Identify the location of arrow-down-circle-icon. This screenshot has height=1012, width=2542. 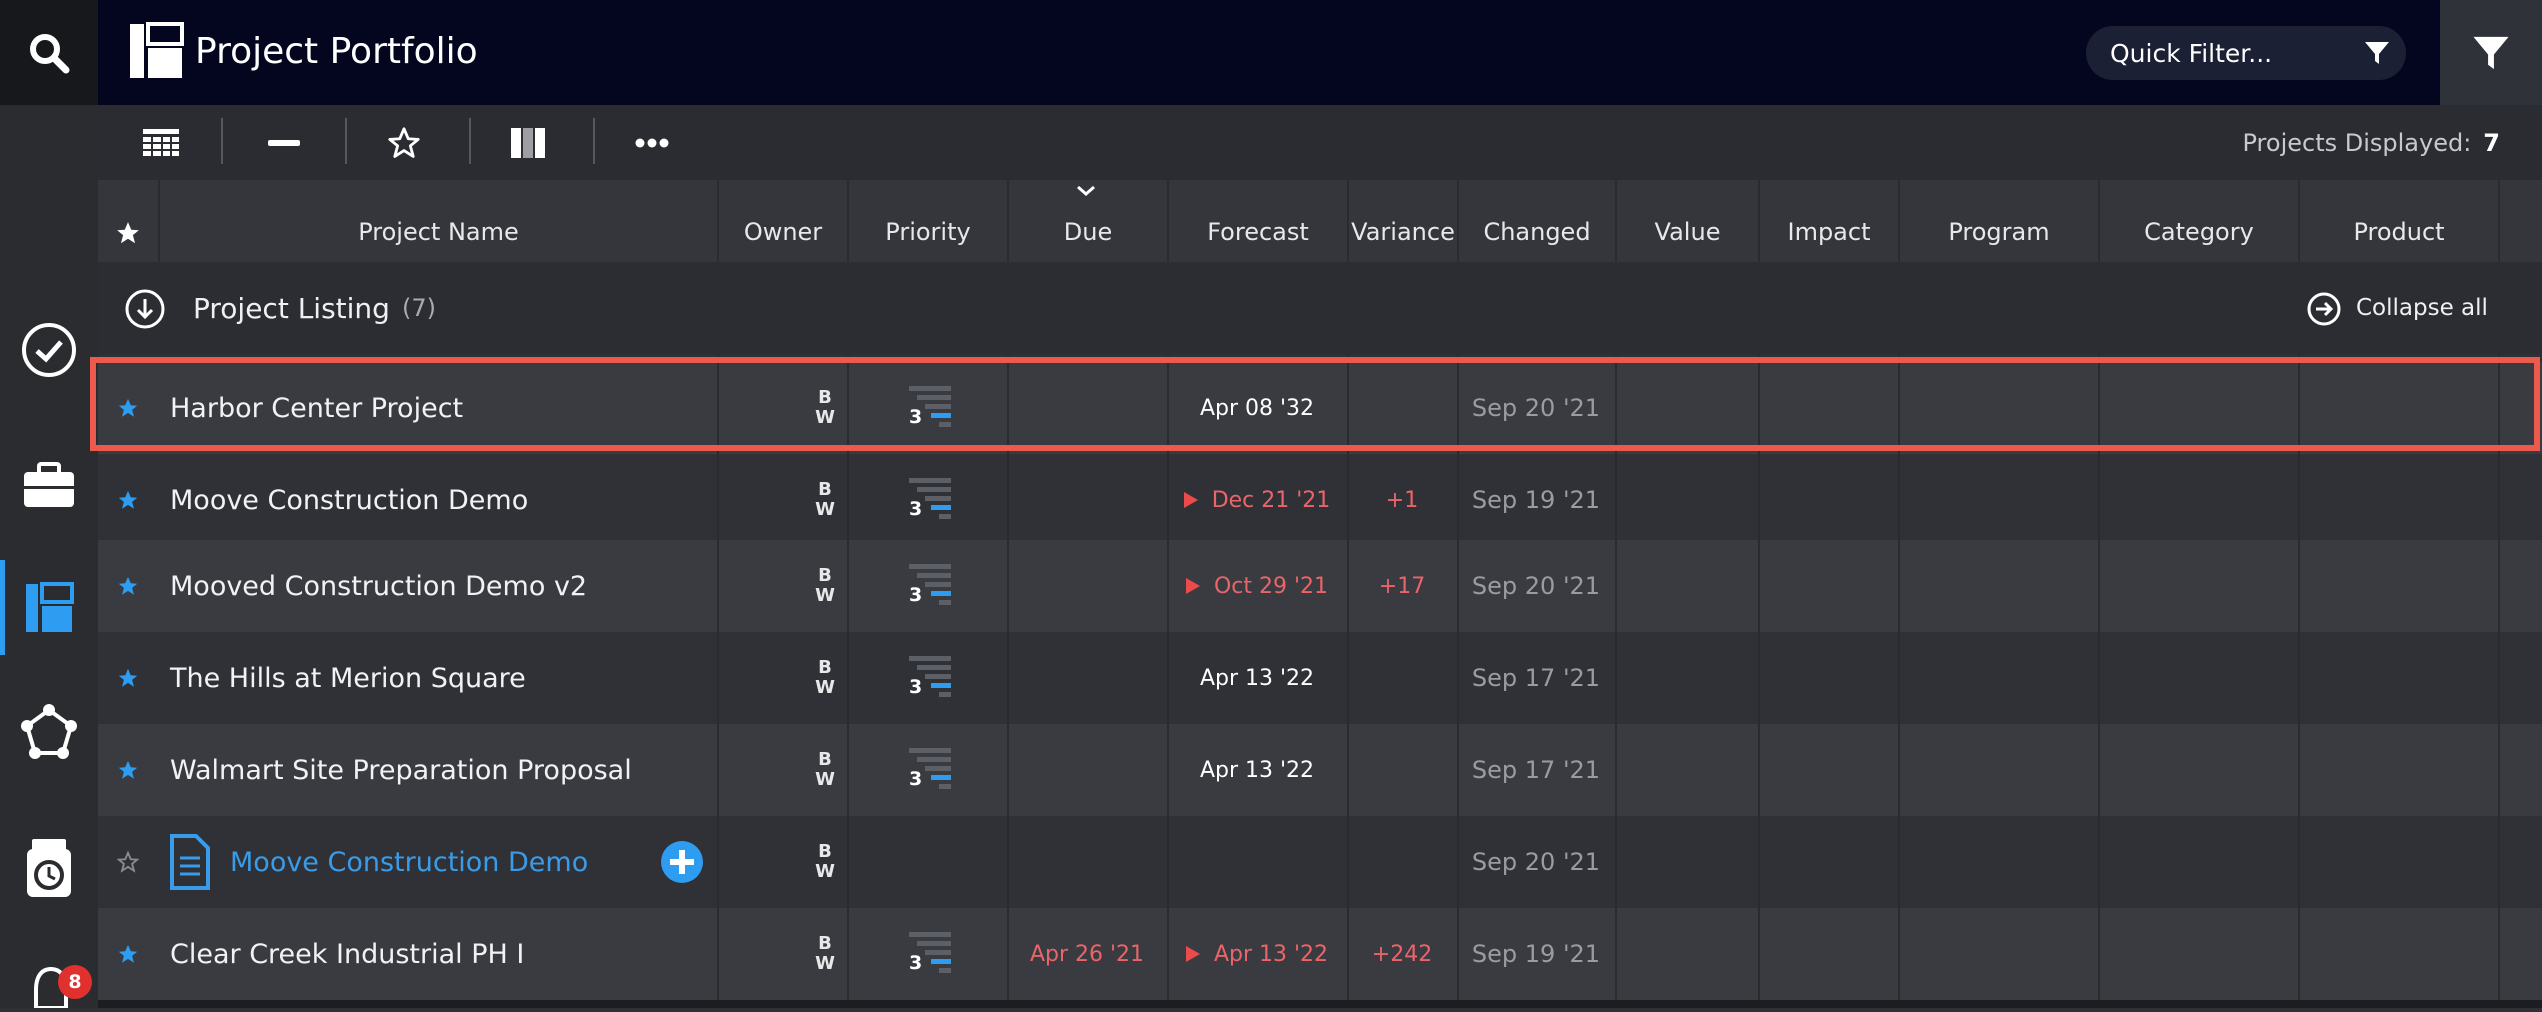
(145, 309).